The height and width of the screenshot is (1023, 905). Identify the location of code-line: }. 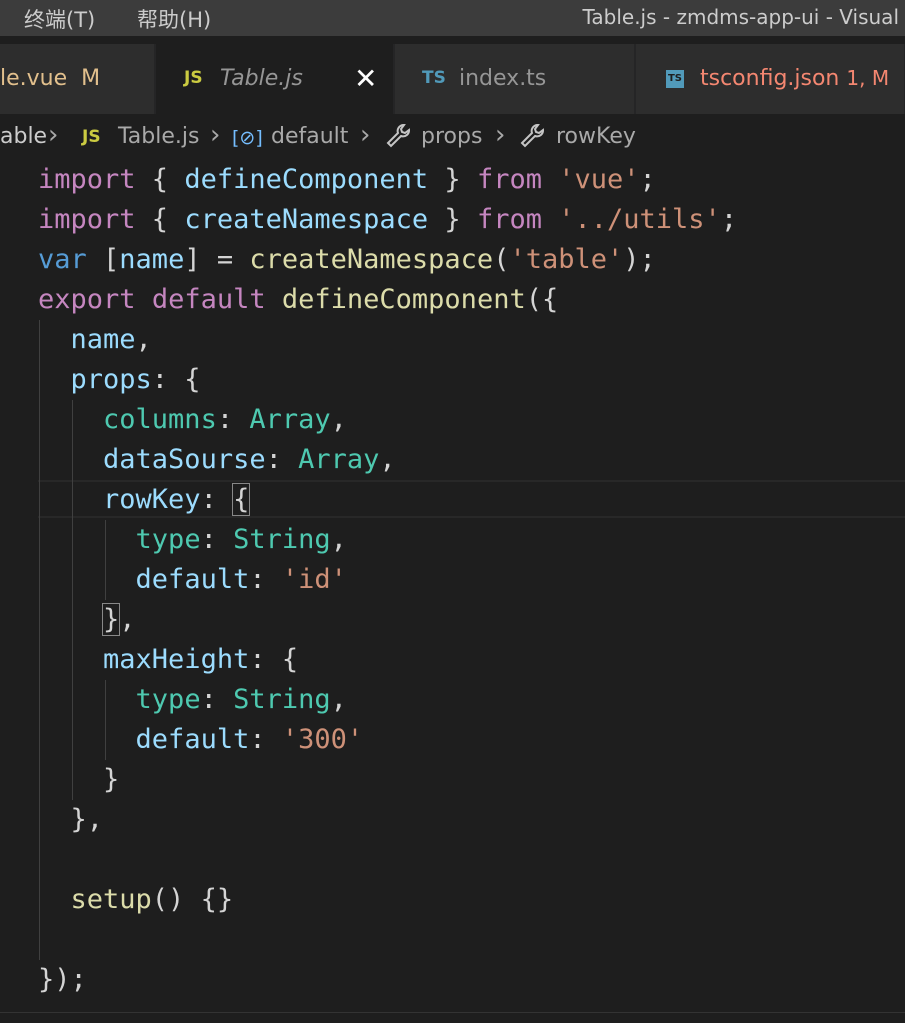
(79, 779).